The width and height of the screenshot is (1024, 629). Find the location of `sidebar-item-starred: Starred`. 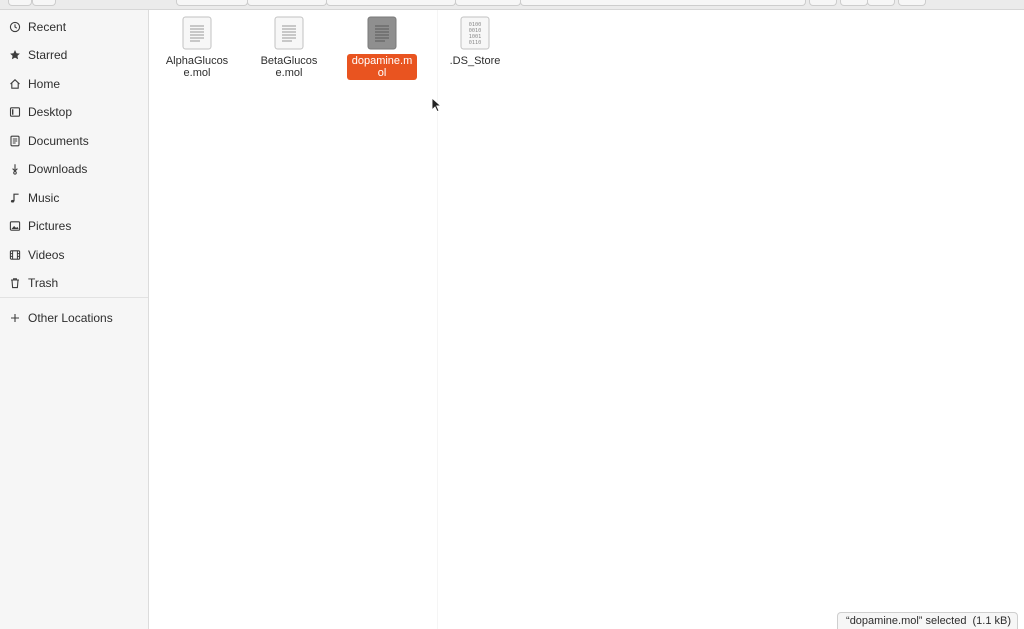

sidebar-item-starred: Starred is located at coordinates (74, 55).